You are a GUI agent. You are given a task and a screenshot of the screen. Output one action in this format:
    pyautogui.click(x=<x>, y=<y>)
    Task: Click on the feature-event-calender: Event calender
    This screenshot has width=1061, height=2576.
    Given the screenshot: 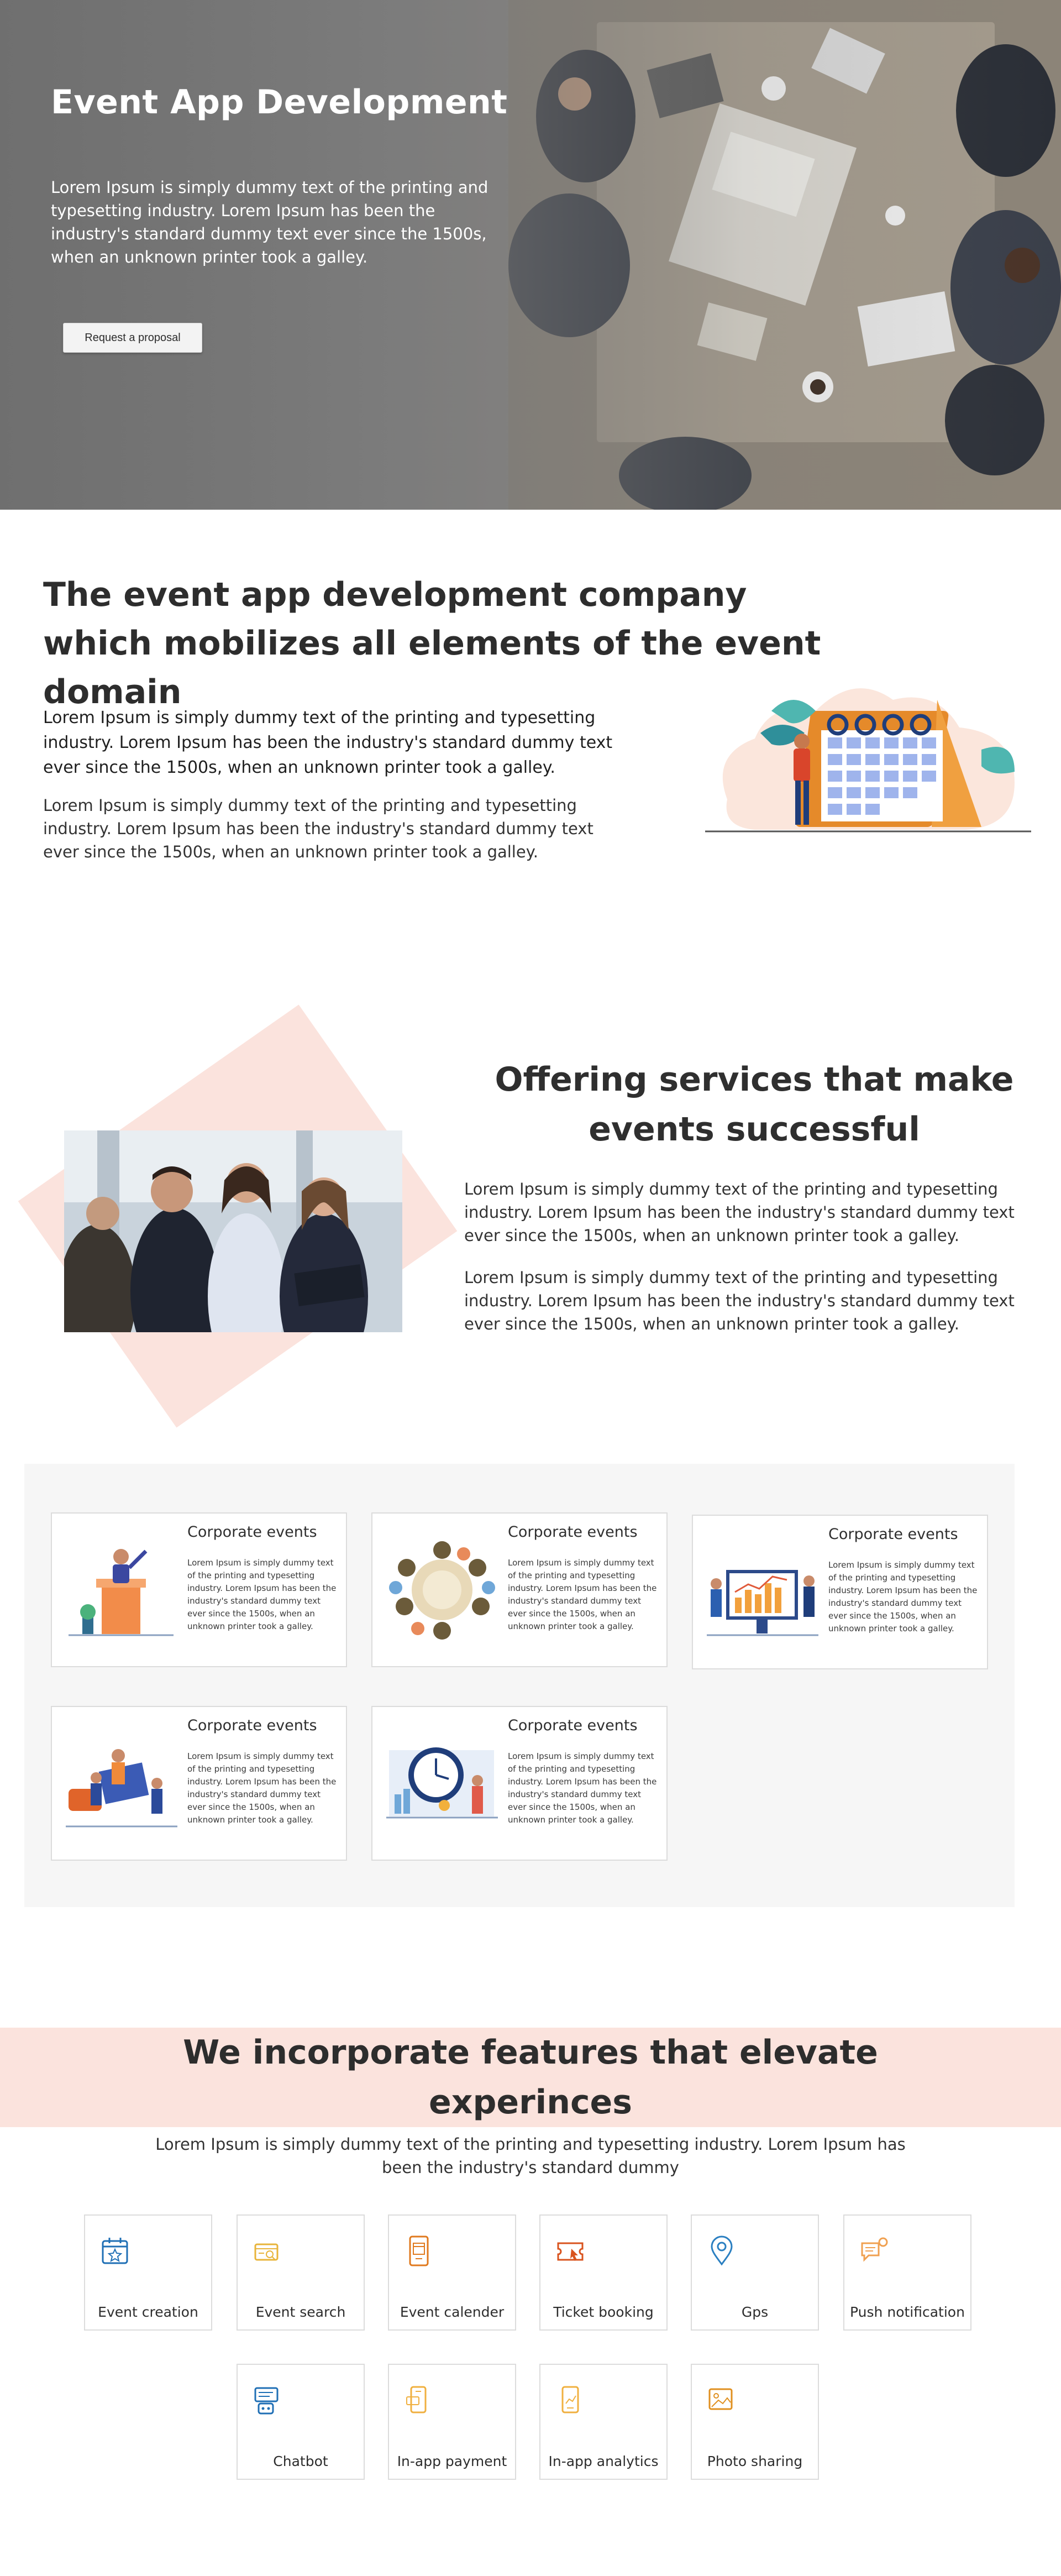 What is the action you would take?
    pyautogui.click(x=452, y=2273)
    